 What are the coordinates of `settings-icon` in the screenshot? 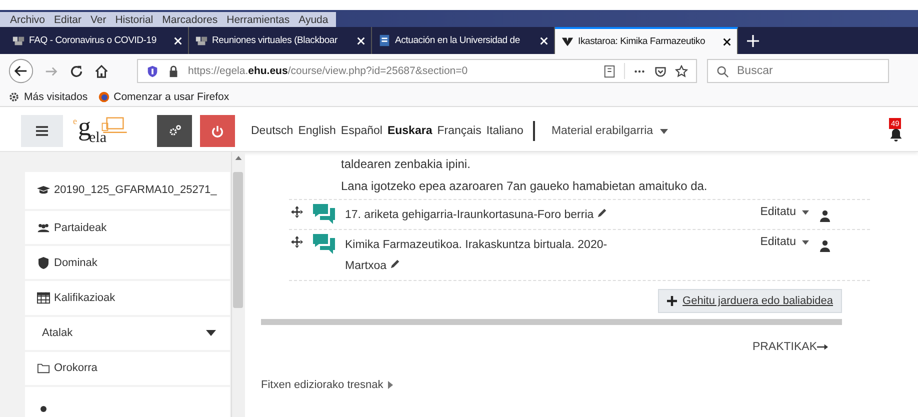 It's located at (175, 131).